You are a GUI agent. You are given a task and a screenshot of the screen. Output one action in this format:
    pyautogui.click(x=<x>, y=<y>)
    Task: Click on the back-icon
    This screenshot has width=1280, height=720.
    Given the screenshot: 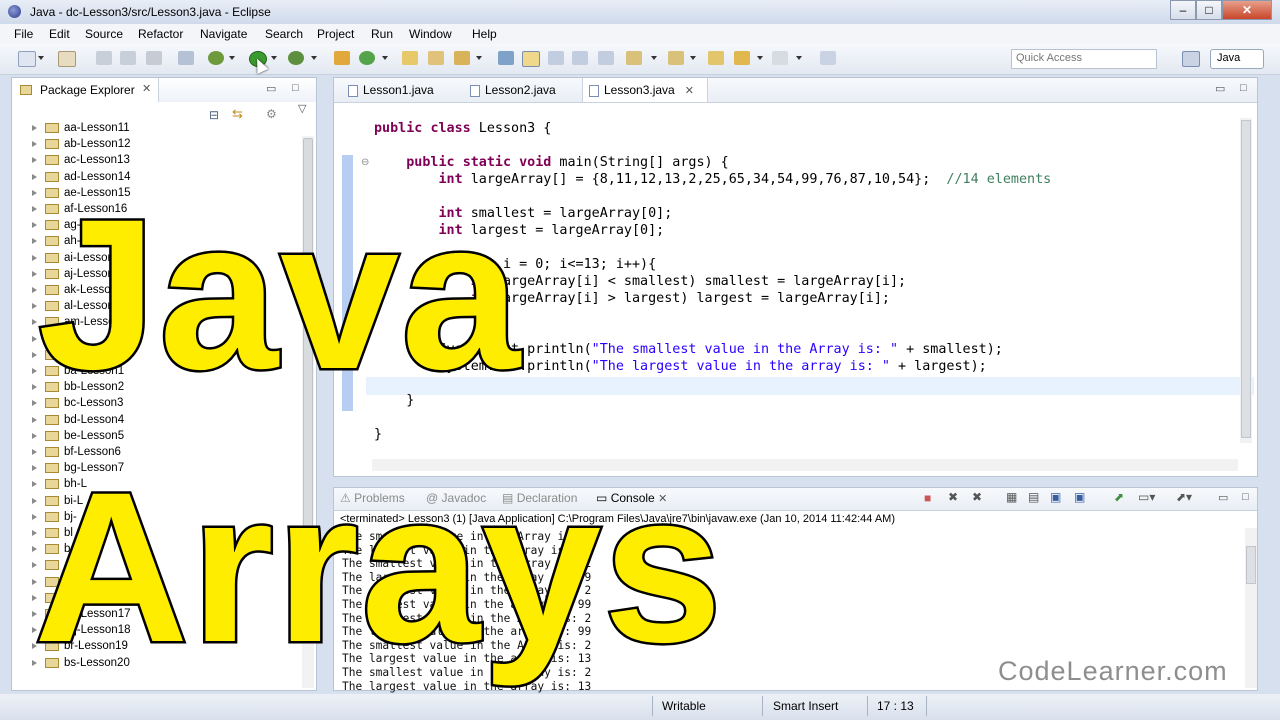 What is the action you would take?
    pyautogui.click(x=742, y=58)
    